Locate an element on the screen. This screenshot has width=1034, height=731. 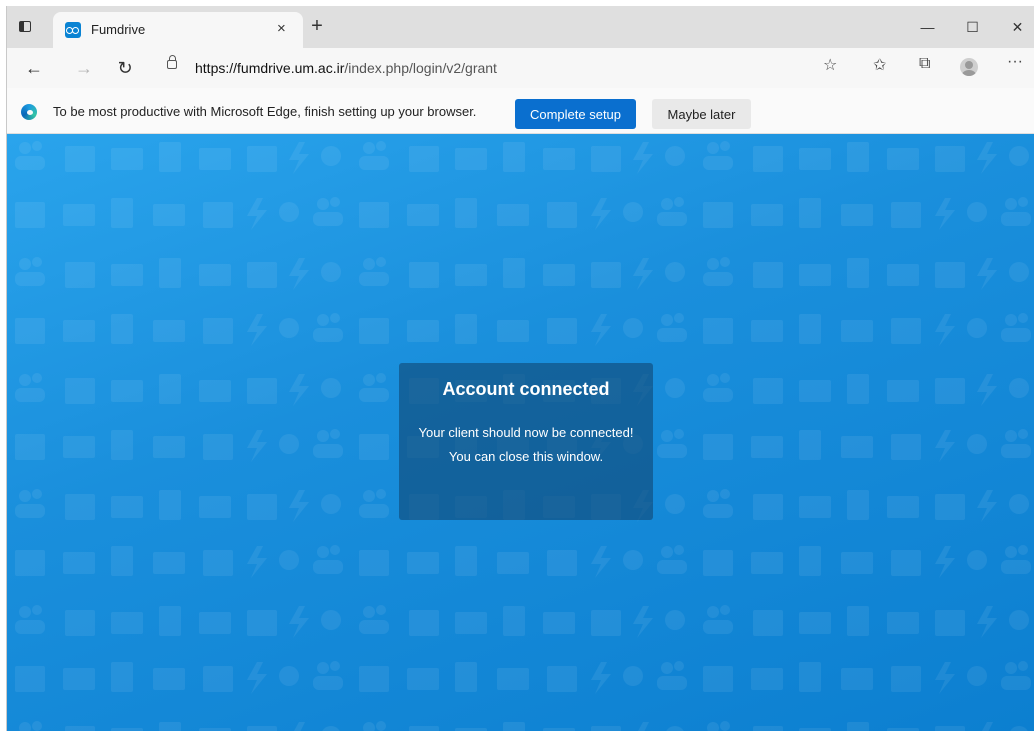
refresh-button: ↻ is located at coordinates (125, 68).